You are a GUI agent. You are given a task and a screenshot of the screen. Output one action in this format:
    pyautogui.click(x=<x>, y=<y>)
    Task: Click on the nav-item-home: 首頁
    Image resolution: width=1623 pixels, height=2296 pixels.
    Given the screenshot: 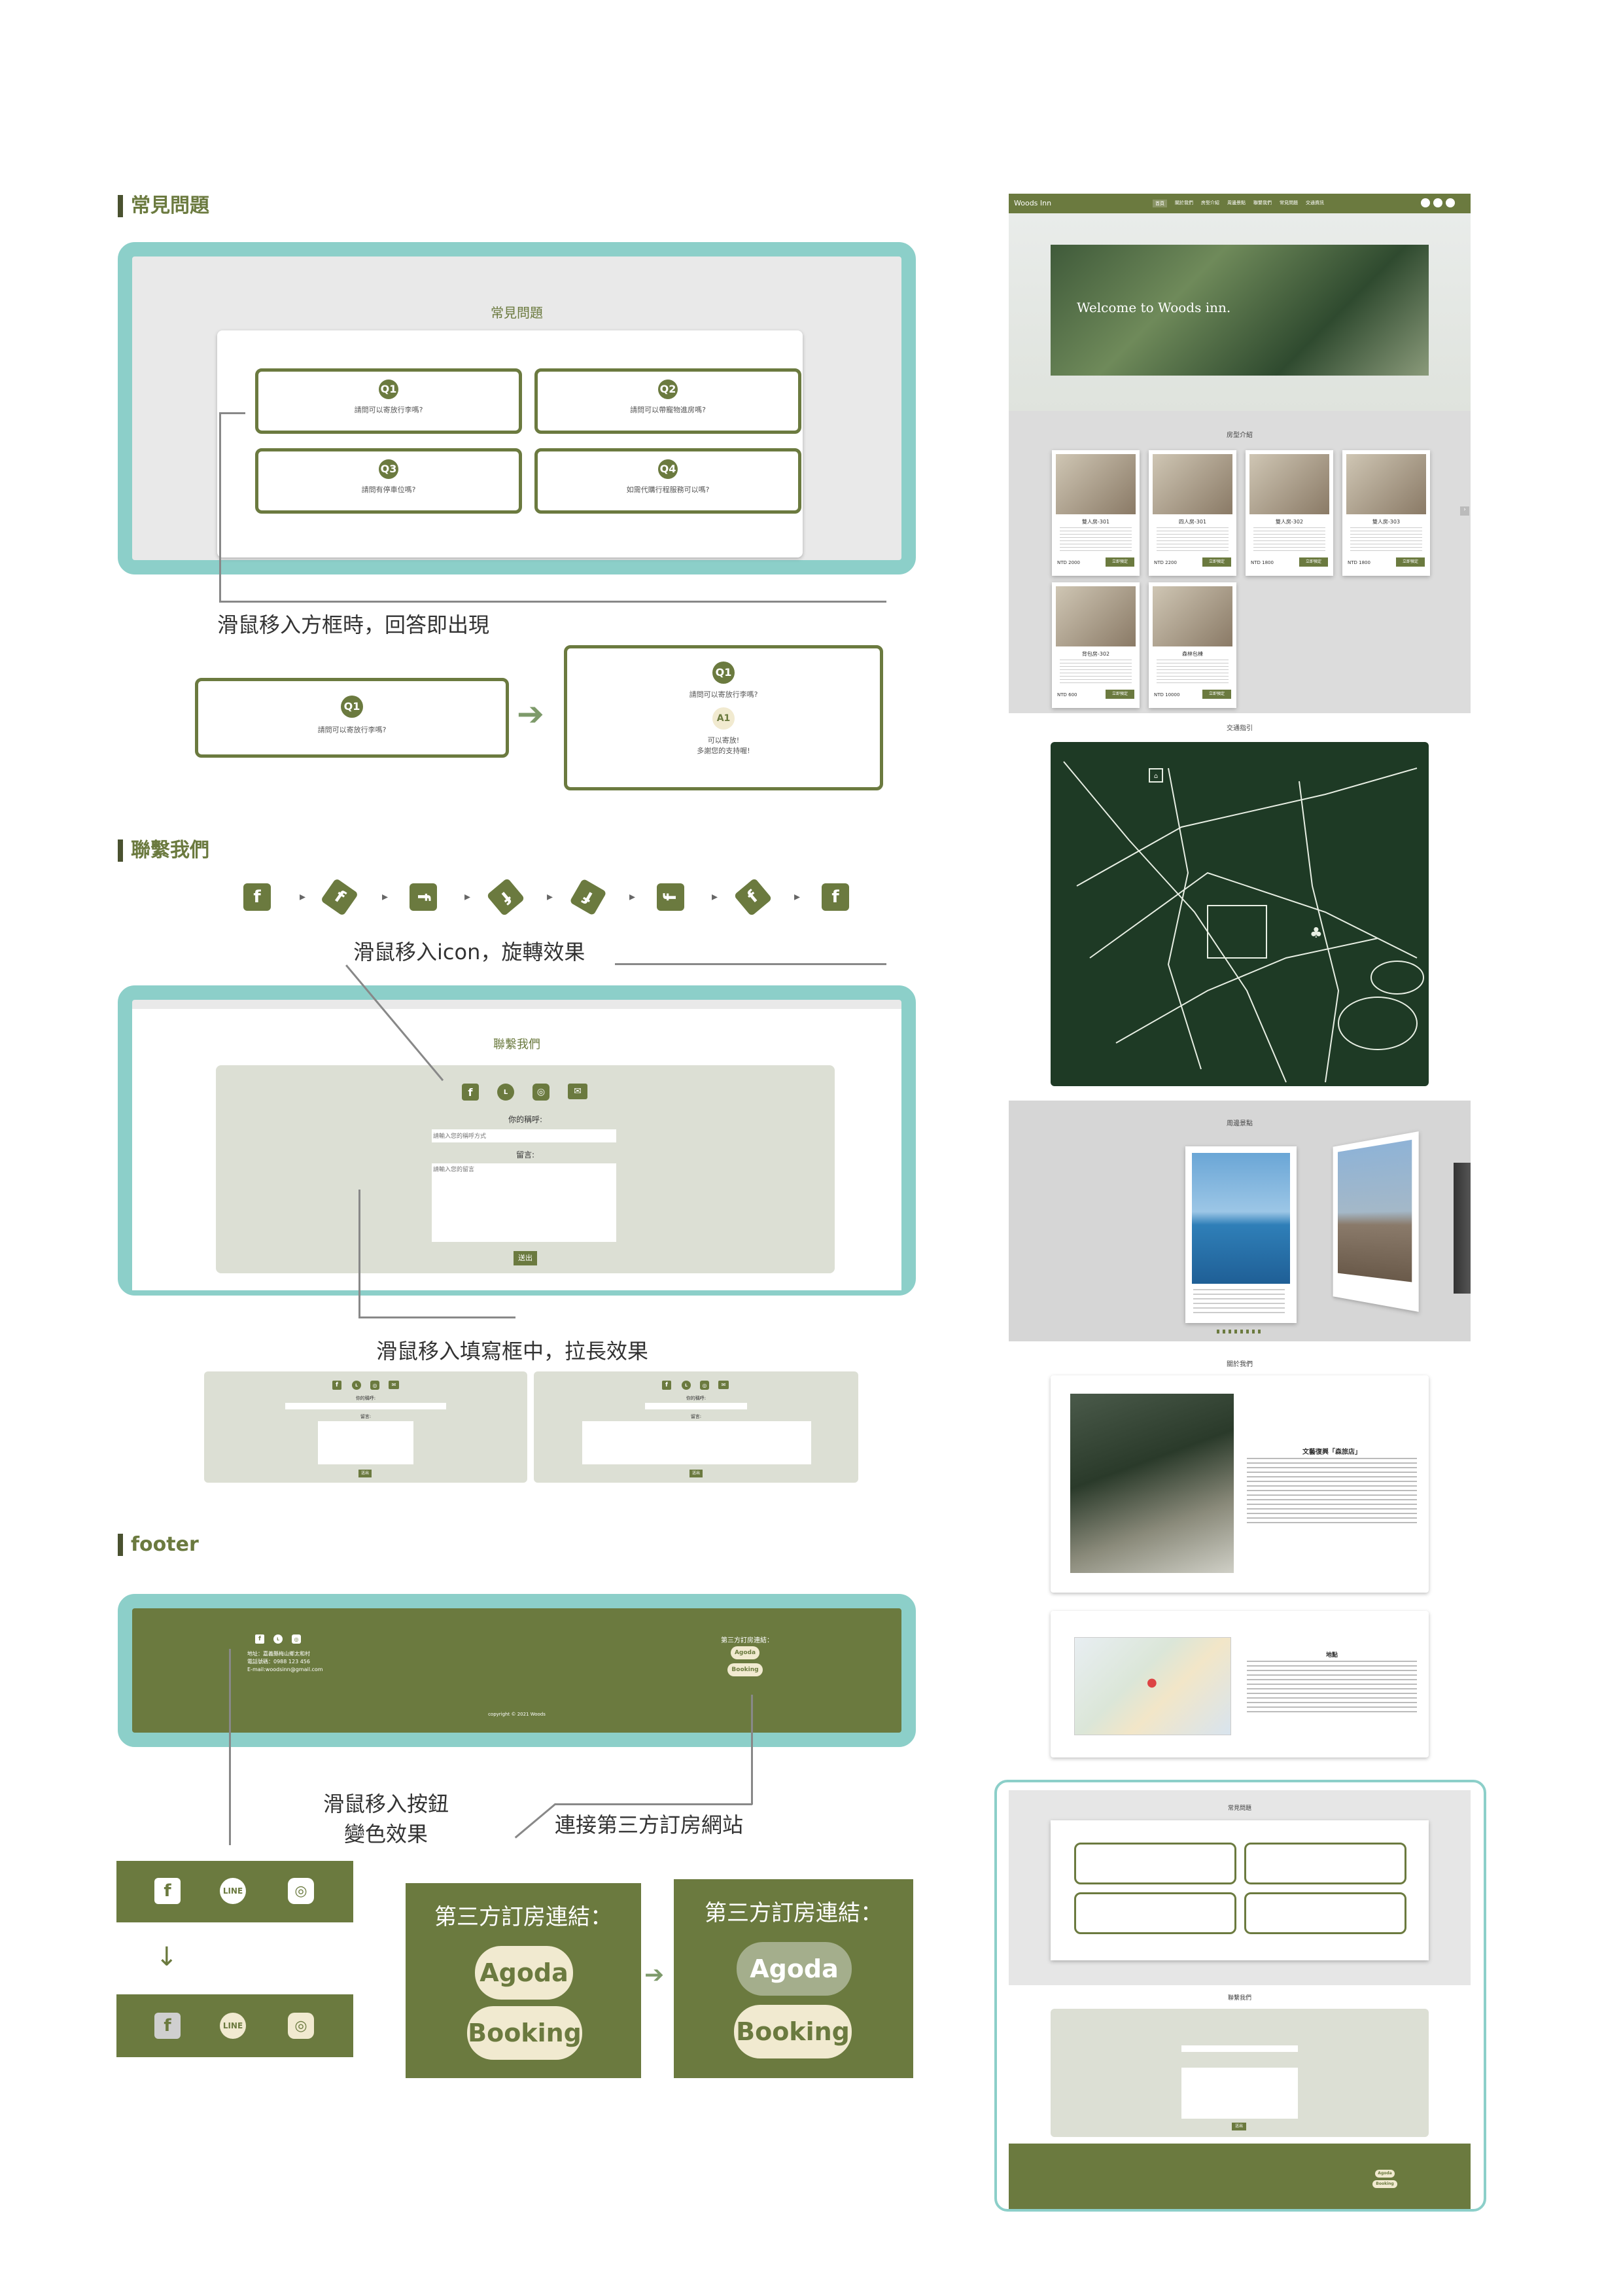 What is the action you would take?
    pyautogui.click(x=1160, y=203)
    